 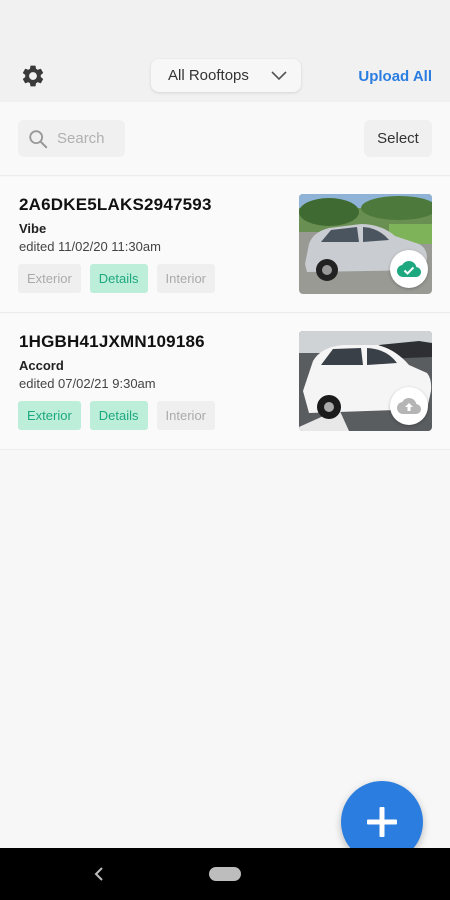 I want to click on vehicle-edited-date: edited 07/02/21 9:30am, so click(x=87, y=383).